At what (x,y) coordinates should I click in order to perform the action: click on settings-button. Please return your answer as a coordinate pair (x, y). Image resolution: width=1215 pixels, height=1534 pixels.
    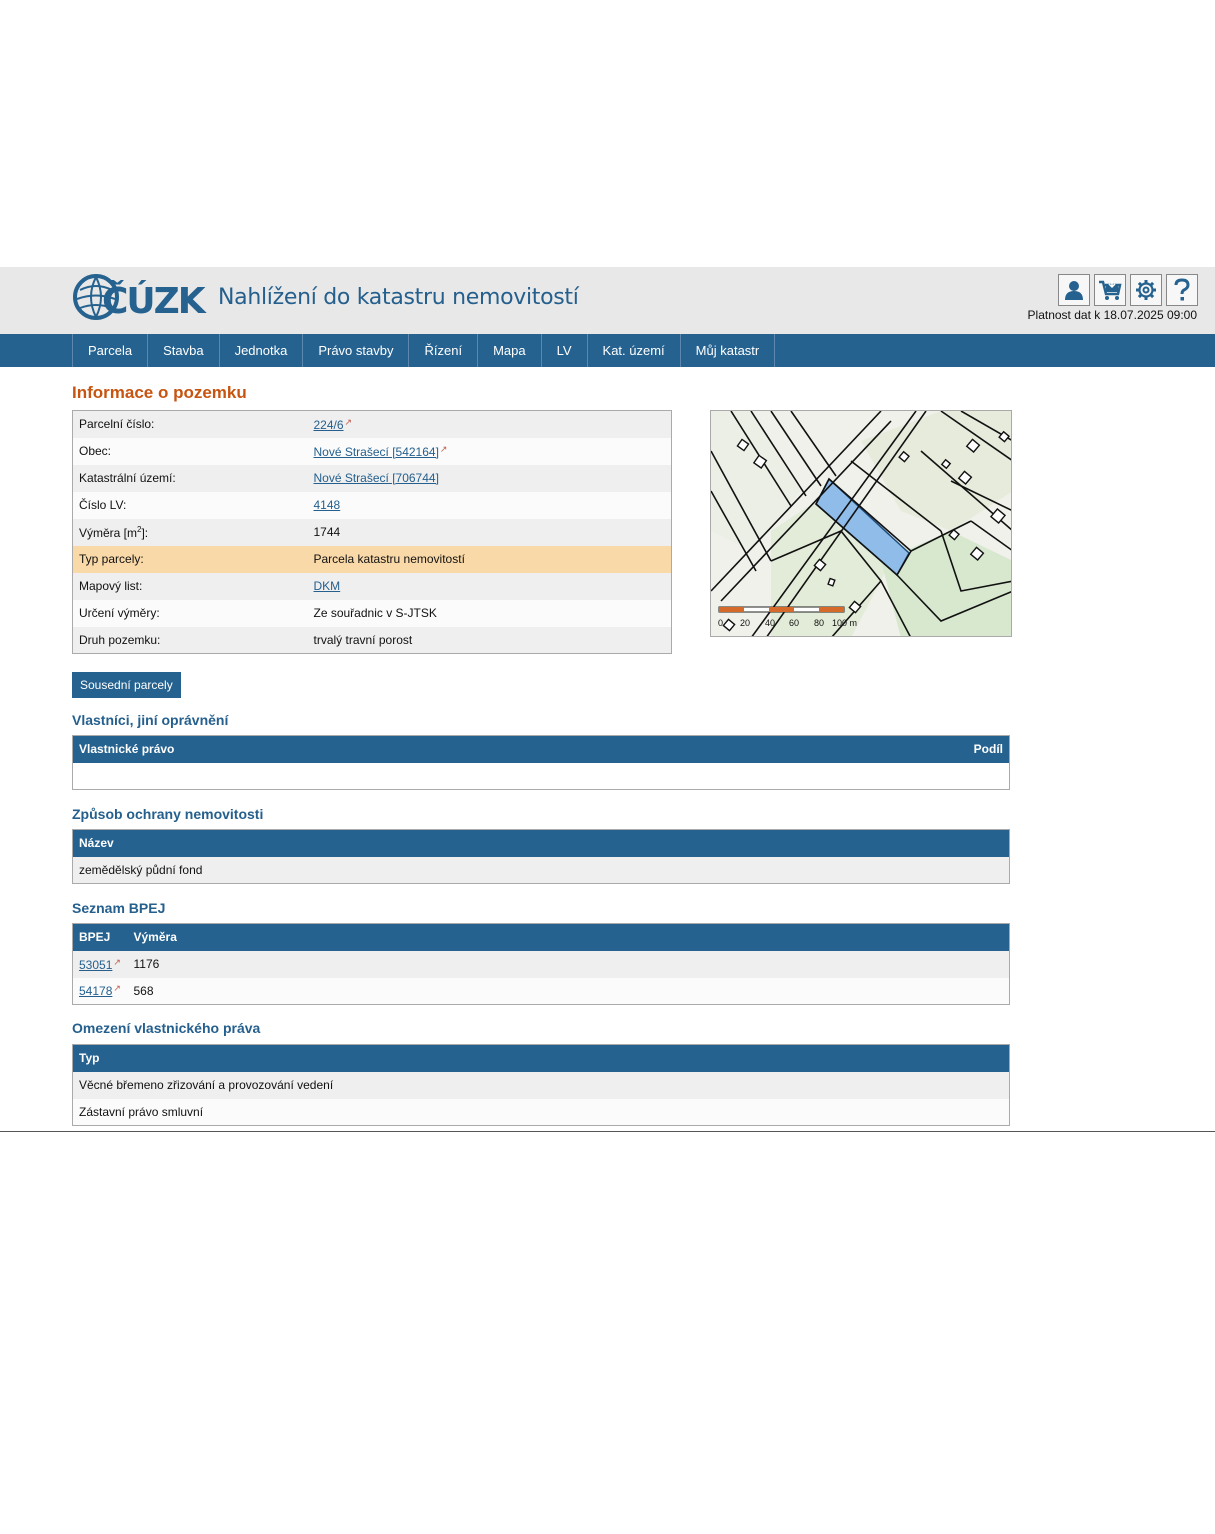
    Looking at the image, I should click on (1146, 290).